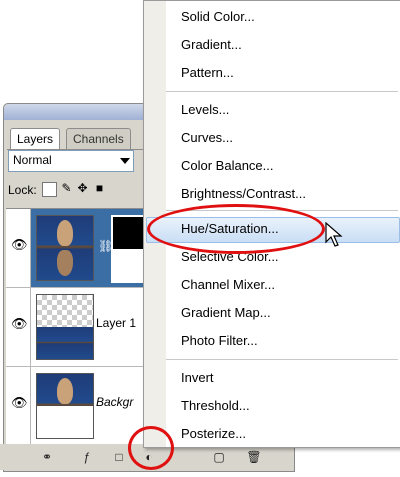 Image resolution: width=400 pixels, height=477 pixels. I want to click on annotation-circle-adjustment-button, so click(151, 448).